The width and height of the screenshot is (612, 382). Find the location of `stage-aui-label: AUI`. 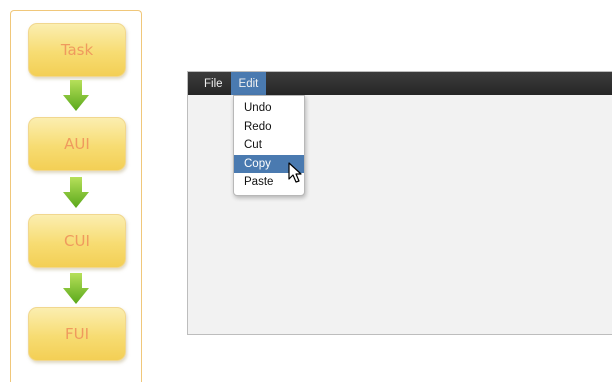

stage-aui-label: AUI is located at coordinates (77, 144).